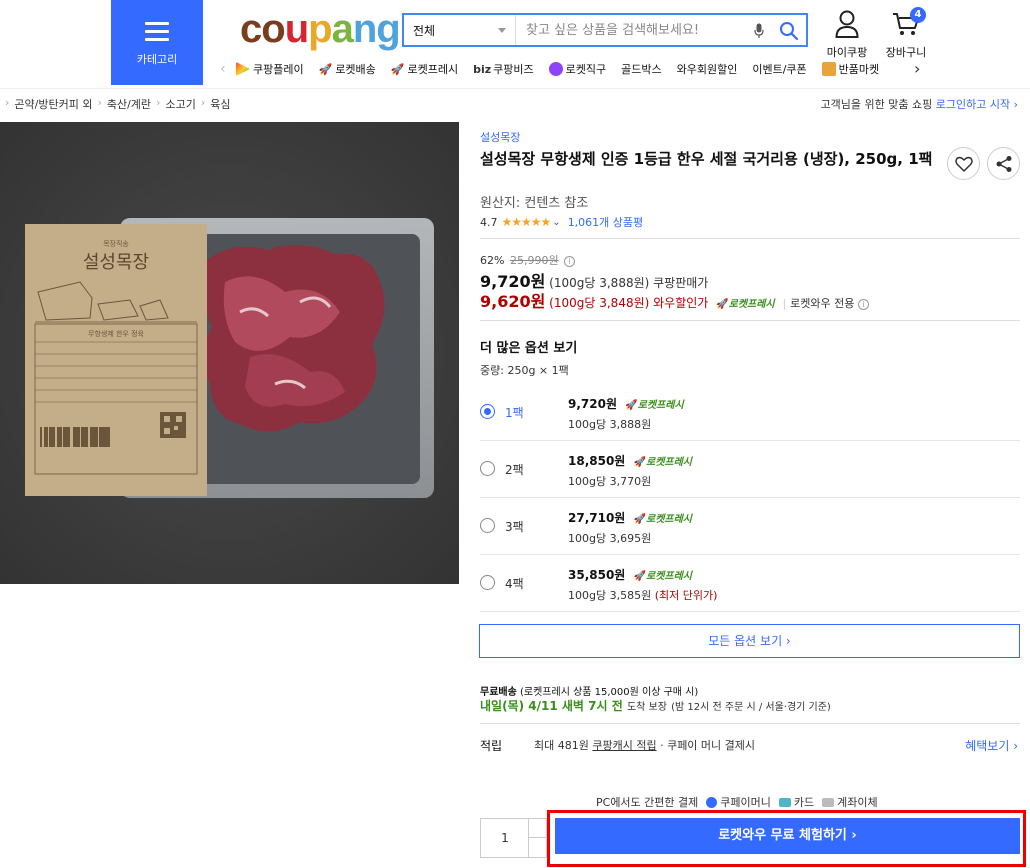 The height and width of the screenshot is (868, 1030). I want to click on all-options-button: 모든 옵션 보기 ›, so click(749, 641).